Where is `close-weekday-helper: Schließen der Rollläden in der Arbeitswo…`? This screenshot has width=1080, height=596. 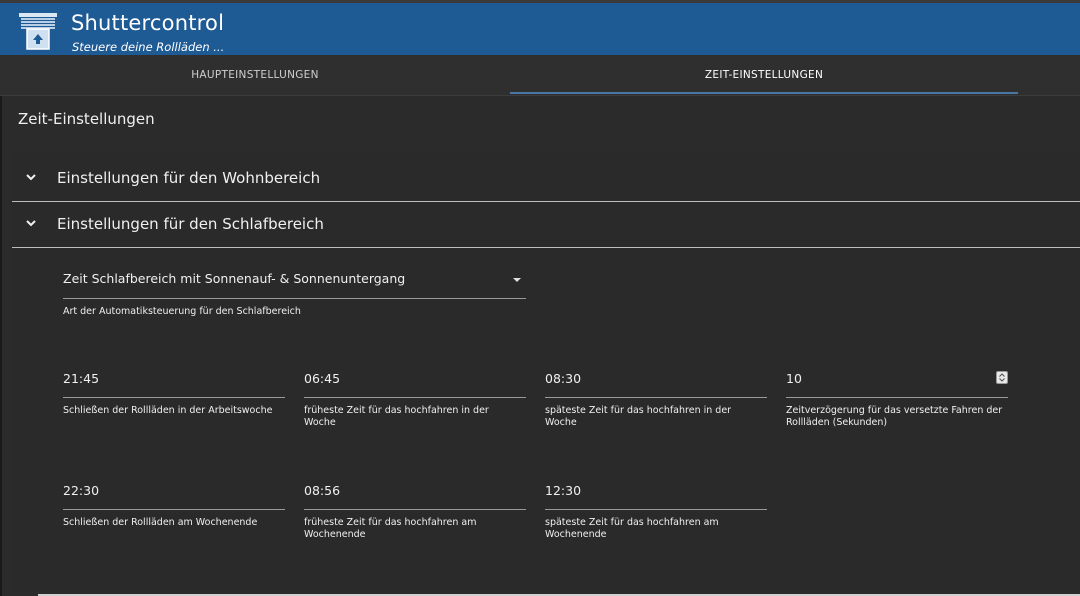
close-weekday-helper: Schließen der Rollläden in der Arbeitswo… is located at coordinates (168, 410).